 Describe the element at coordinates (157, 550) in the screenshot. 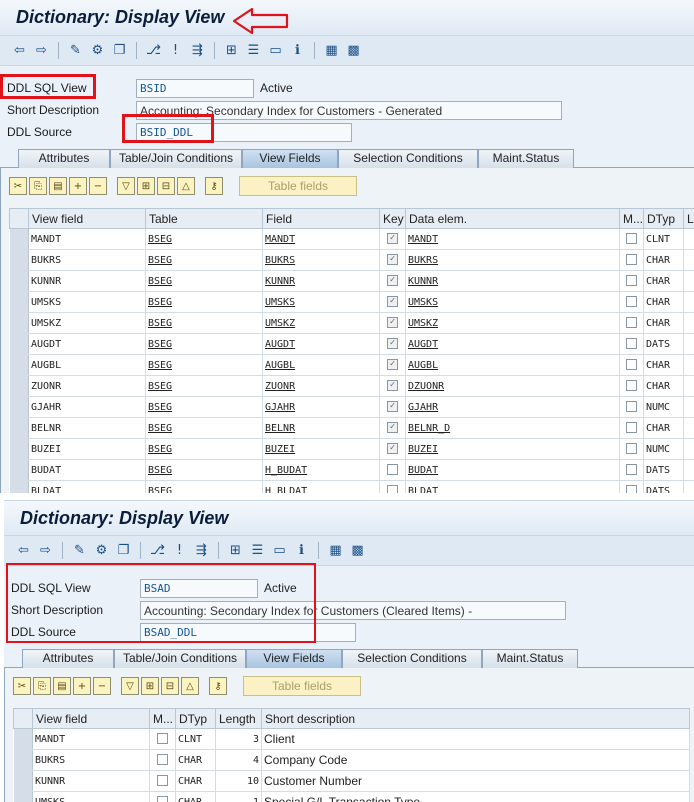

I see `where-used-icon: ⎇` at that location.